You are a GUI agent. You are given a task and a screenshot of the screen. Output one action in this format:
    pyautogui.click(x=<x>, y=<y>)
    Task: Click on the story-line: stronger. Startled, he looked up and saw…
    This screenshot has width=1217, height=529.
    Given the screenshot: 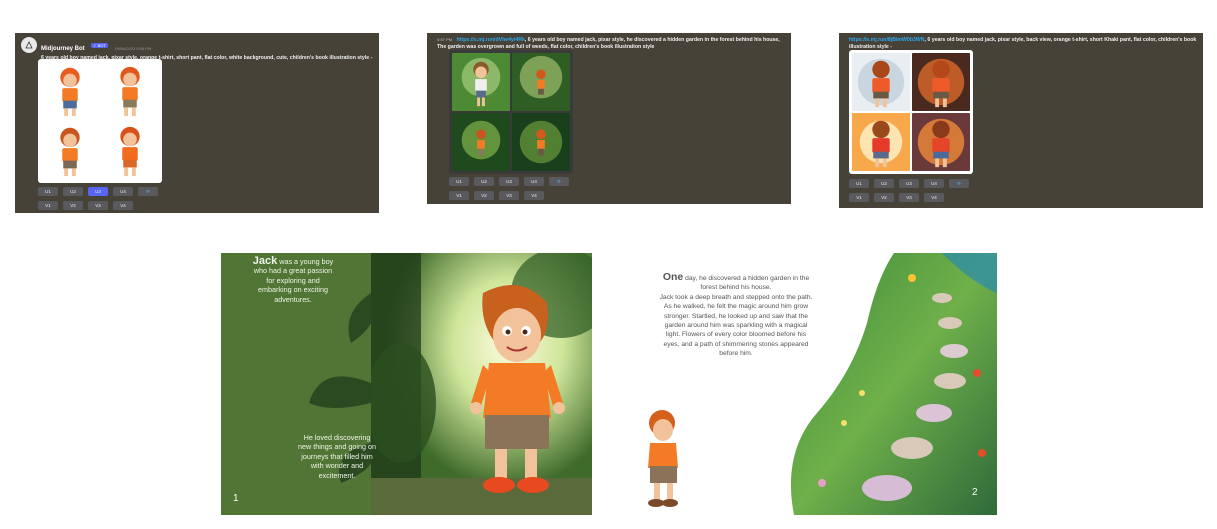 What is the action you would take?
    pyautogui.click(x=736, y=316)
    